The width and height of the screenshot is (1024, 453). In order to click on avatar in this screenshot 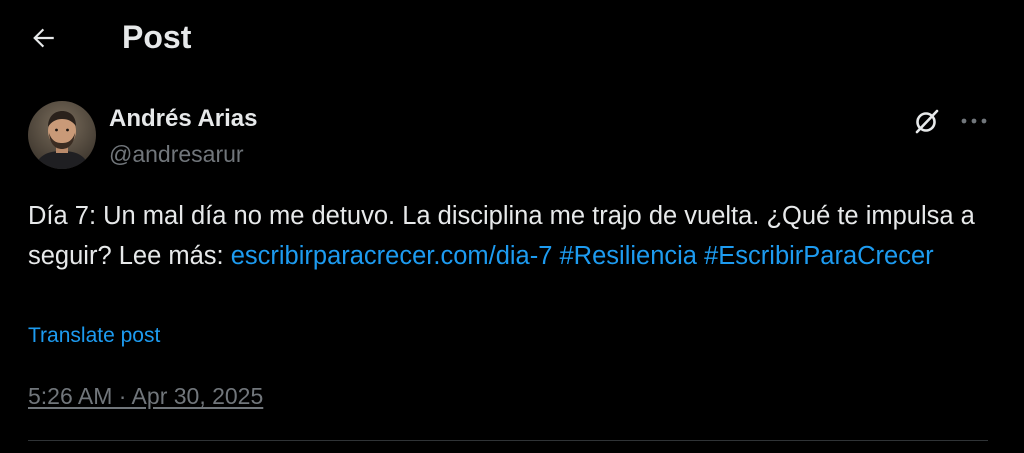, I will do `click(62, 135)`.